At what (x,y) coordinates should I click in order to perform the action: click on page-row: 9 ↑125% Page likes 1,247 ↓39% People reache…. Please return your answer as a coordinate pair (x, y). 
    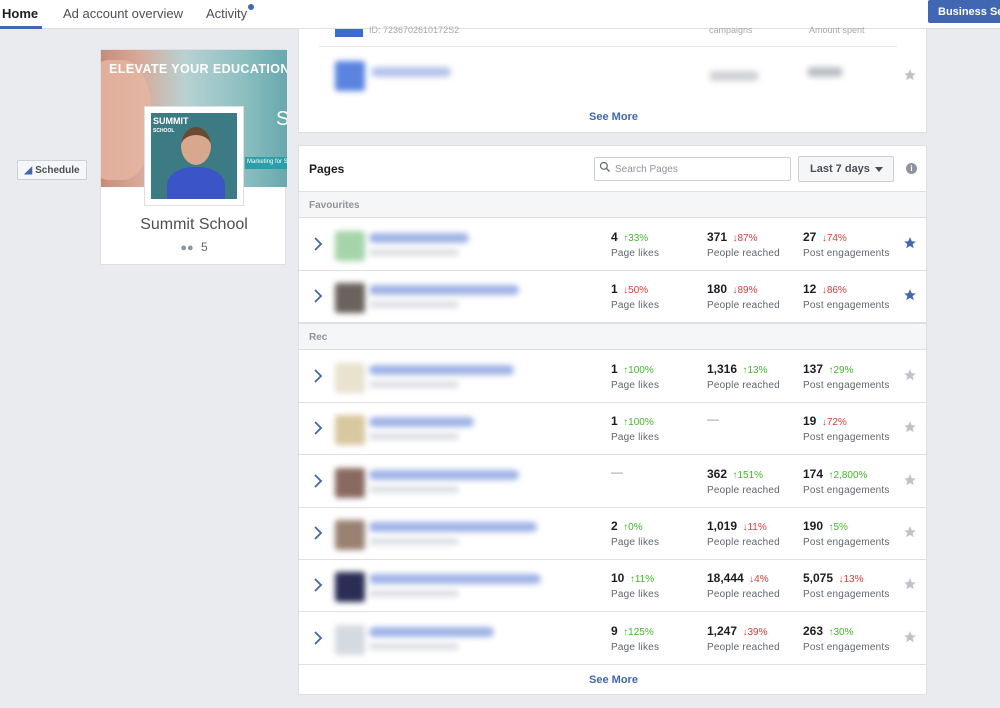
    Looking at the image, I should click on (612, 639).